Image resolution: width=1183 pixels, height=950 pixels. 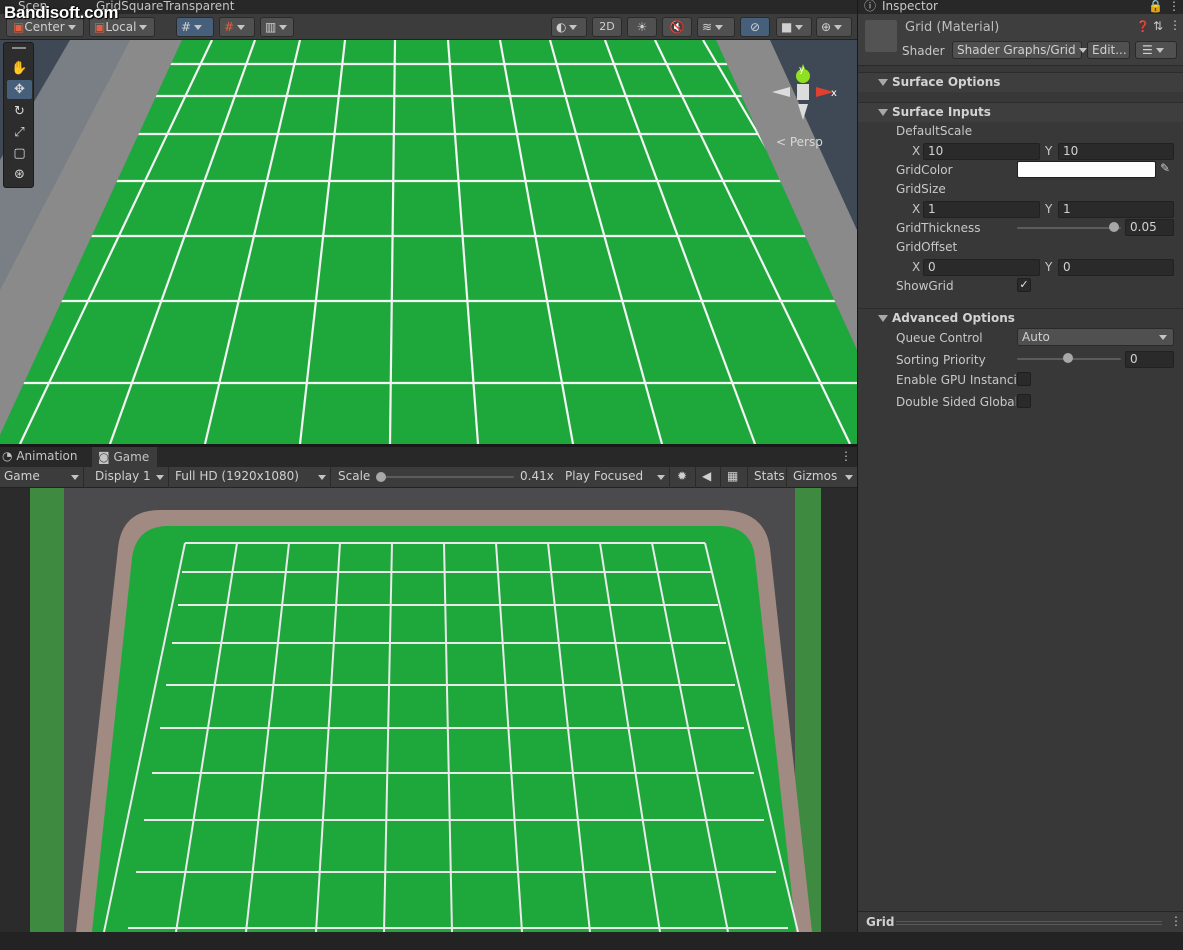 I want to click on scale-tool: ⤢, so click(x=19, y=132).